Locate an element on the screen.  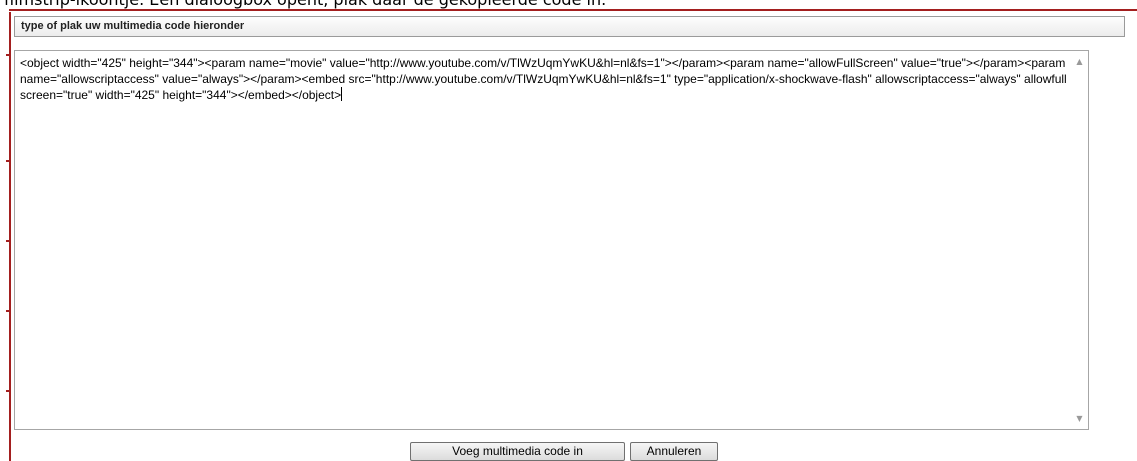
insert-multimedia-button: Voeg multimedia code in is located at coordinates (517, 451).